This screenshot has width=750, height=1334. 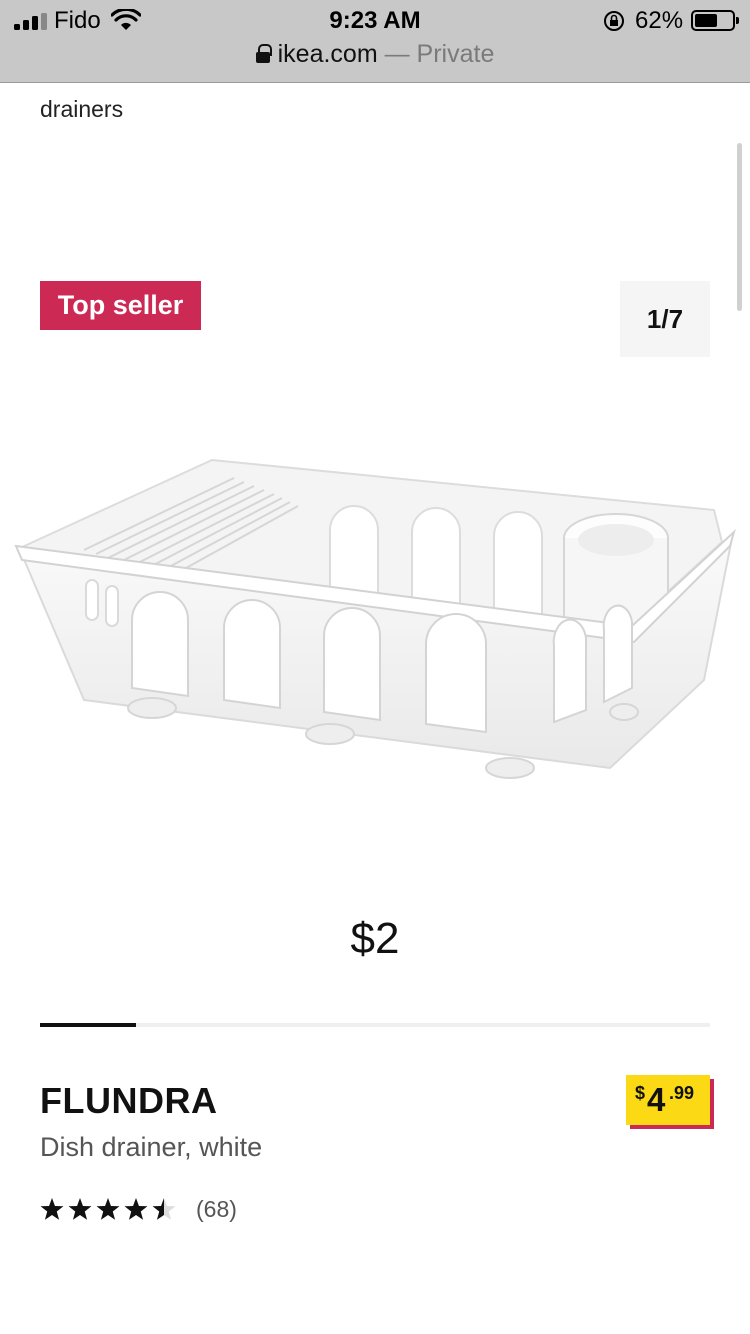 What do you see at coordinates (263, 54) in the screenshot?
I see `secure-lock-icon` at bounding box center [263, 54].